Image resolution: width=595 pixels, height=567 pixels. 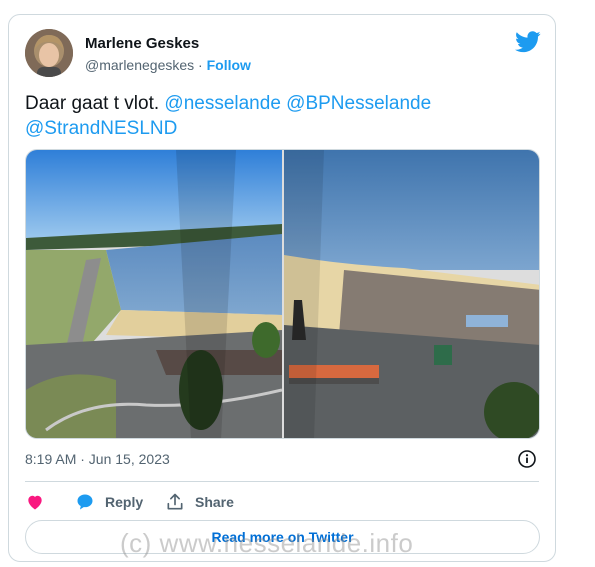 What do you see at coordinates (101, 128) in the screenshot?
I see `mention-strandneslnd: @StrandNESLND` at bounding box center [101, 128].